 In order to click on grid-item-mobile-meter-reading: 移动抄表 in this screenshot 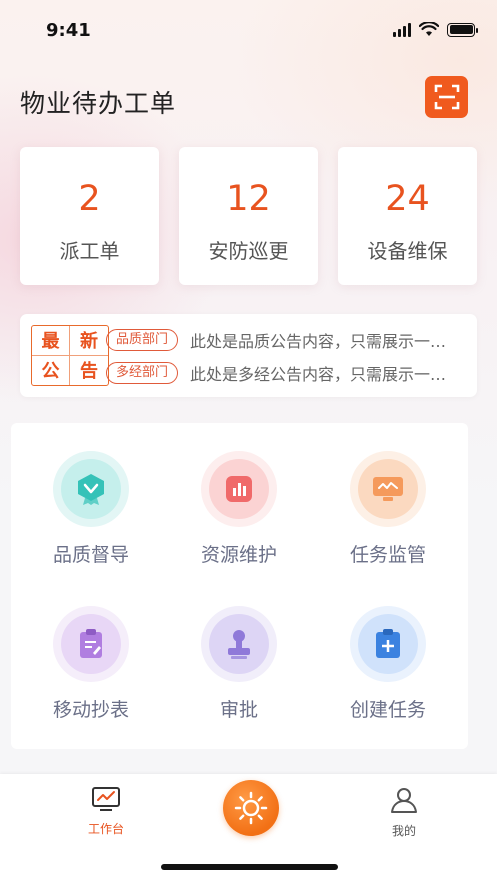, I will do `click(91, 676)`.